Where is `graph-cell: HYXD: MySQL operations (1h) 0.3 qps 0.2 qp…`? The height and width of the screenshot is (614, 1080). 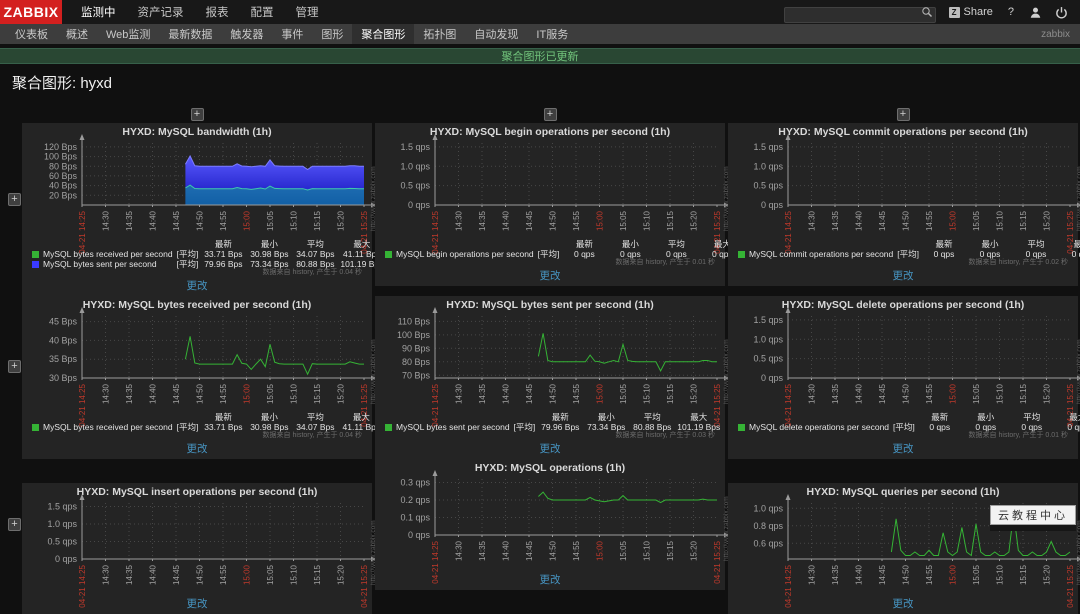 graph-cell: HYXD: MySQL operations (1h) 0.3 qps 0.2 qp… is located at coordinates (552, 524).